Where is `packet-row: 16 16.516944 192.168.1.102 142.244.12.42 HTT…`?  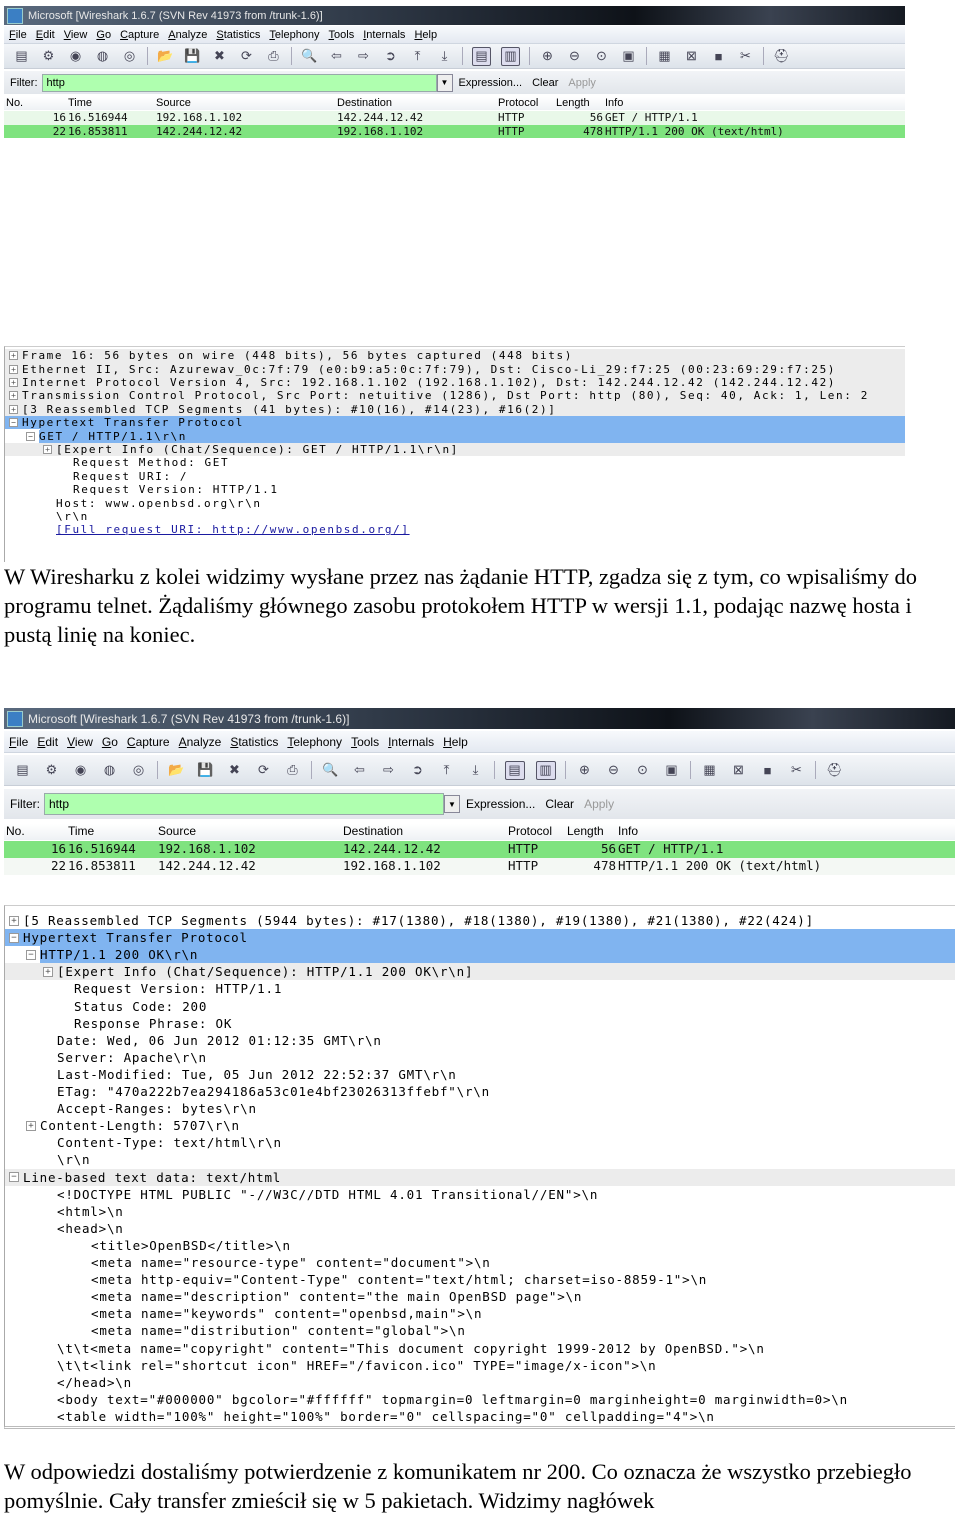
packet-row: 16 16.516944 192.168.1.102 142.244.12.42 HTT… is located at coordinates (479, 849).